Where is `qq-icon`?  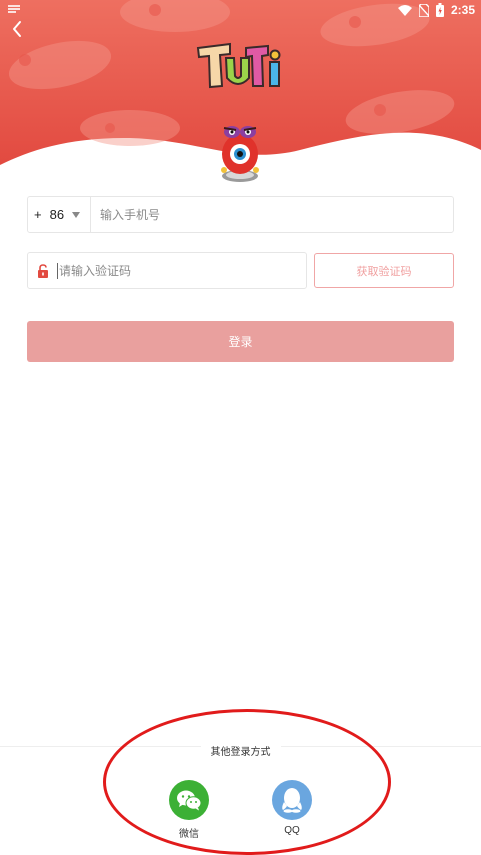
qq-icon is located at coordinates (292, 800).